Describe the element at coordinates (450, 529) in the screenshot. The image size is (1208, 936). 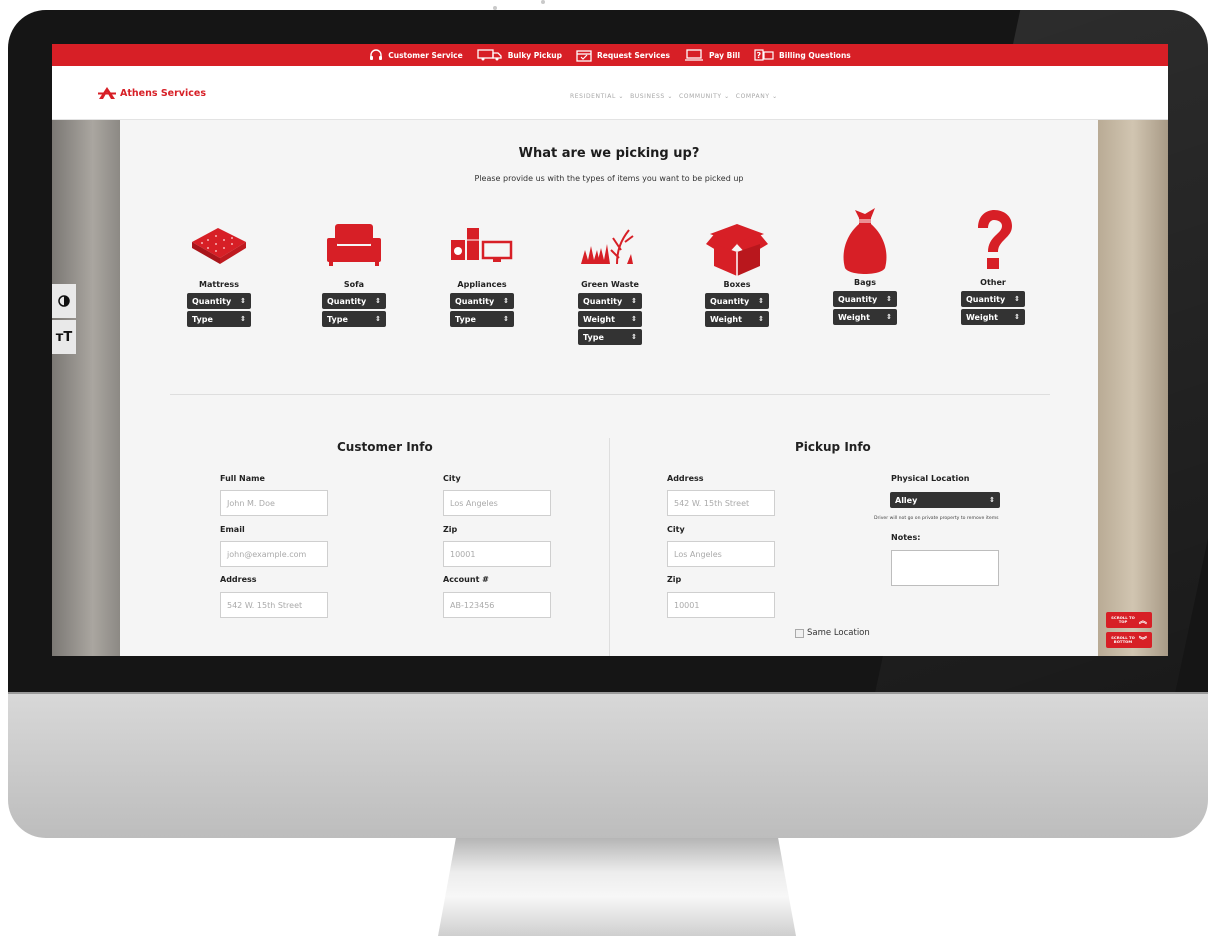
I see `zip-label: Zip` at that location.